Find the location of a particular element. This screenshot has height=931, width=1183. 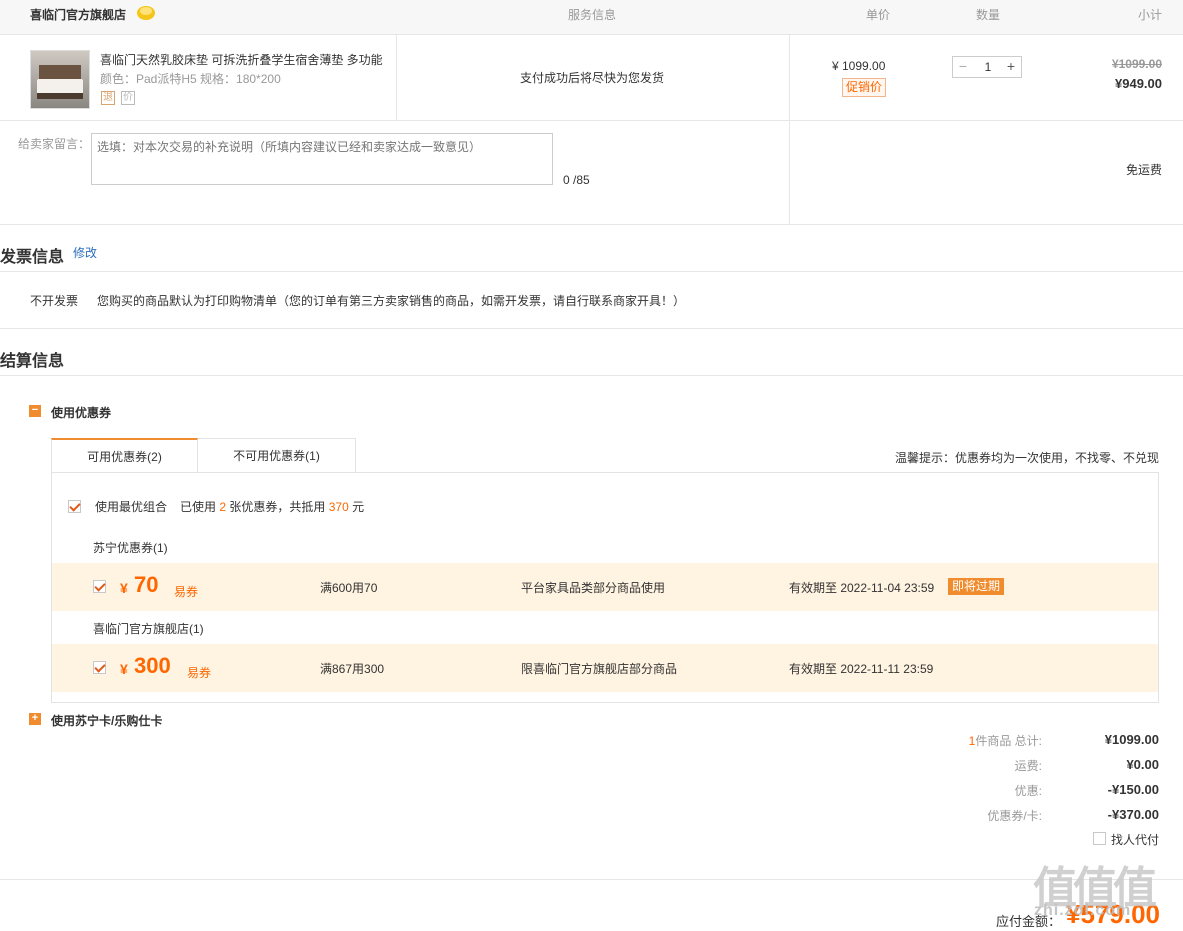

coupon-group-label: 喜临门官方旗舰店(1) is located at coordinates (148, 629).